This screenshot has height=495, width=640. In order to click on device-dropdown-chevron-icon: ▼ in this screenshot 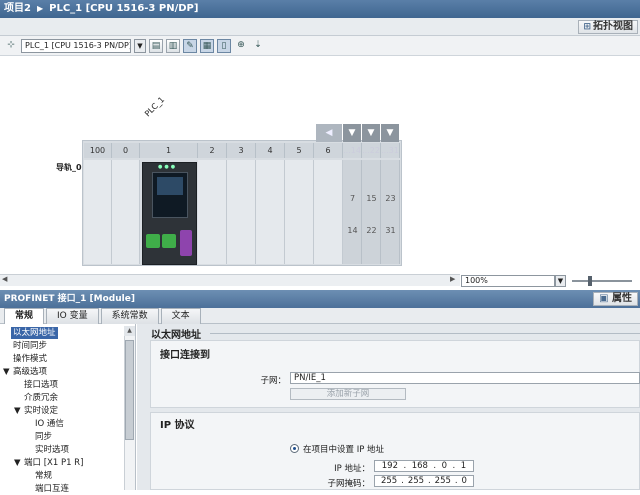, I will do `click(140, 45)`.